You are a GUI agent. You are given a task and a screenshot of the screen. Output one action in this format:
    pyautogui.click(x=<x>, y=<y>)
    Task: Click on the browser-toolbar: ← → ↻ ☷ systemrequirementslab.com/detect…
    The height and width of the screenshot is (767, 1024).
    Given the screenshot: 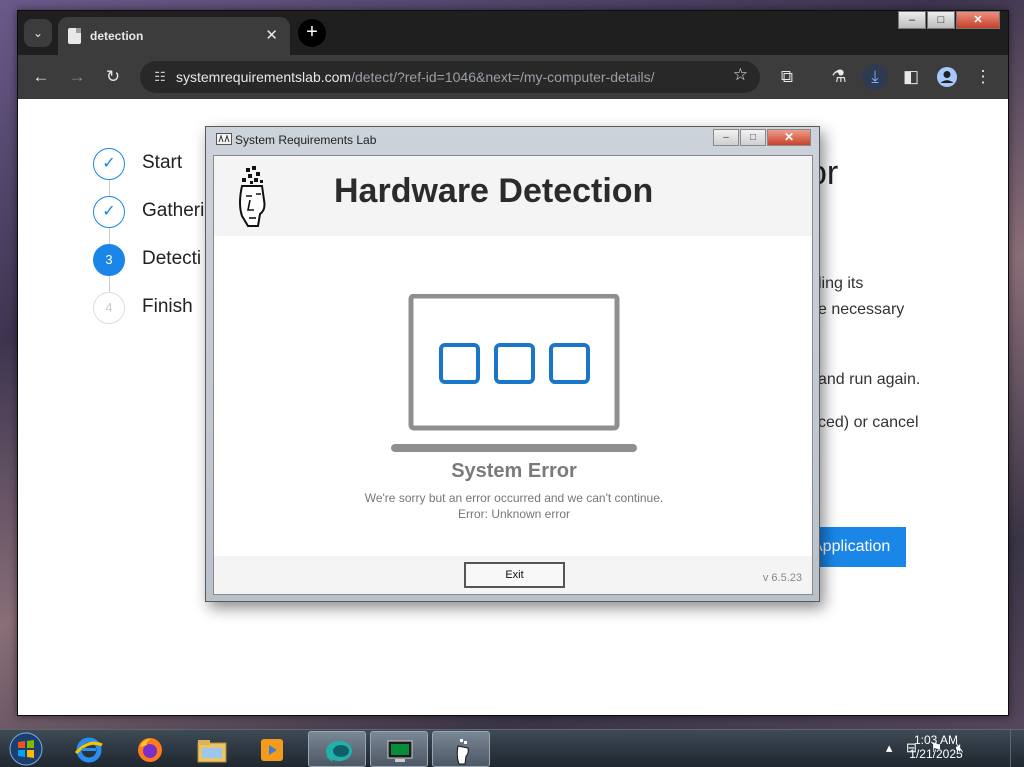 What is the action you would take?
    pyautogui.click(x=513, y=77)
    